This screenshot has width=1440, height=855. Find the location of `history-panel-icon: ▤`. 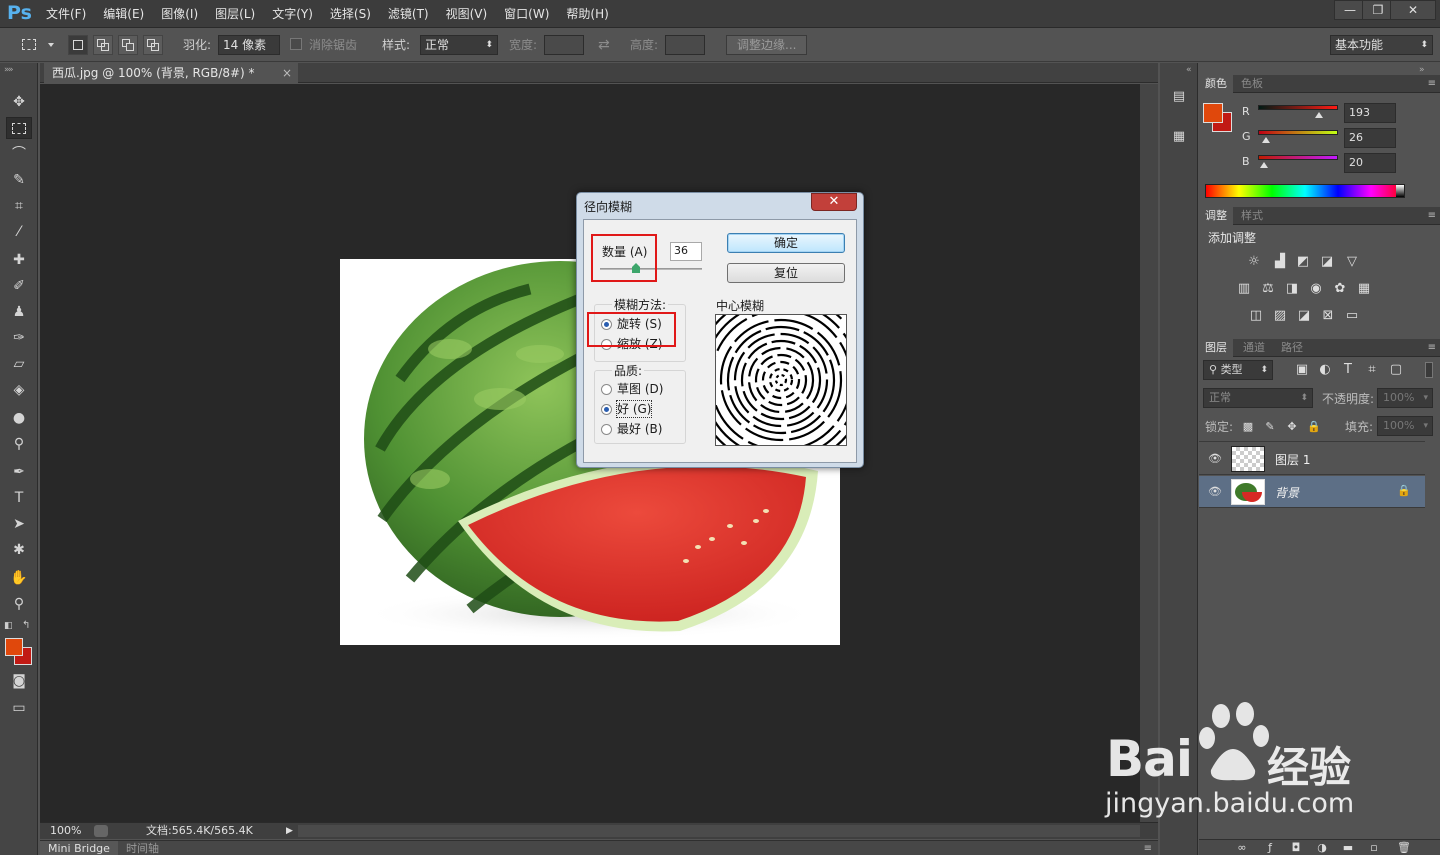

history-panel-icon: ▤ is located at coordinates (1179, 97).